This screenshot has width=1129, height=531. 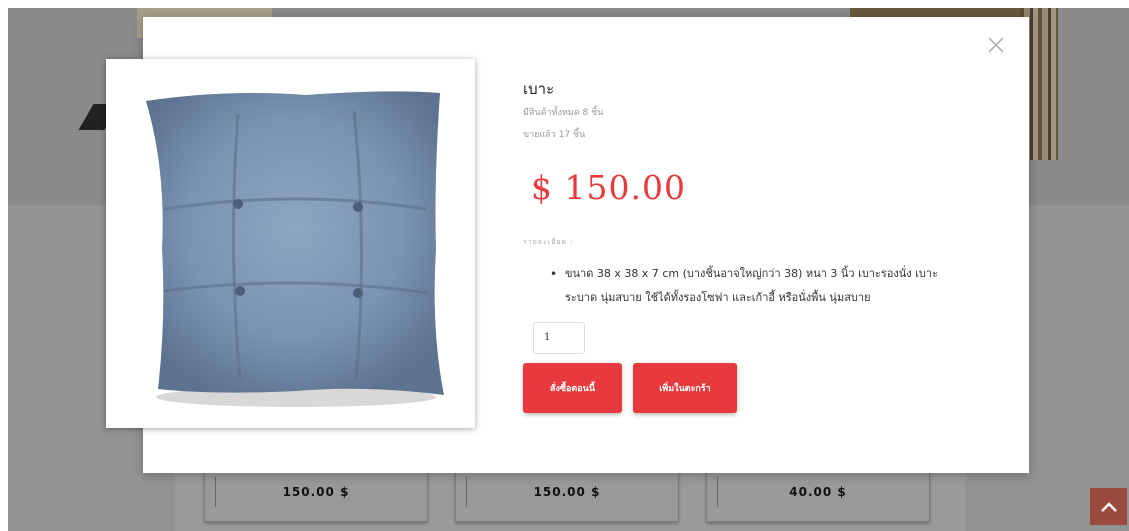 I want to click on card-price: 40.00 $, so click(x=818, y=492).